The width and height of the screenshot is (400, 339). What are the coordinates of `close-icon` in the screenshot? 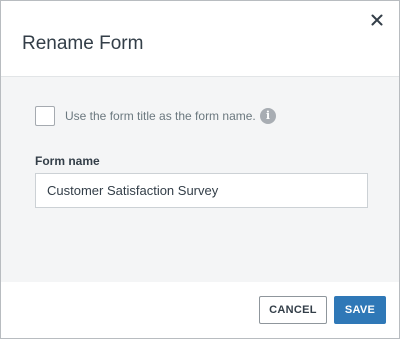 It's located at (377, 20).